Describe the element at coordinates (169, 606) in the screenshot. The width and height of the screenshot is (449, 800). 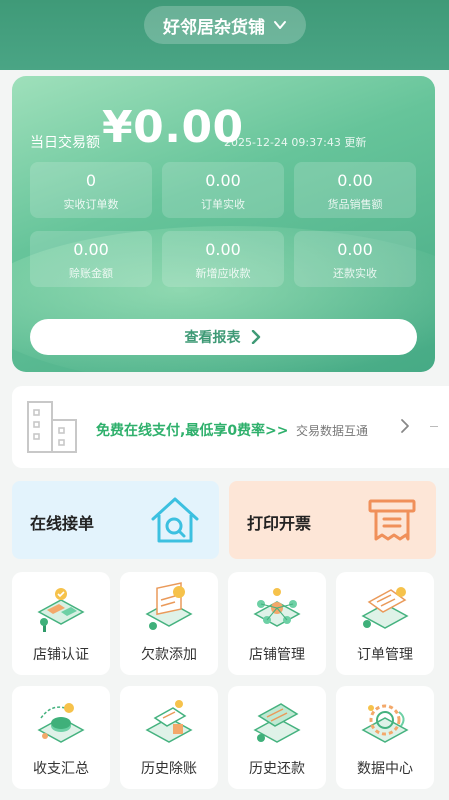
I see `debt-add-icon` at that location.